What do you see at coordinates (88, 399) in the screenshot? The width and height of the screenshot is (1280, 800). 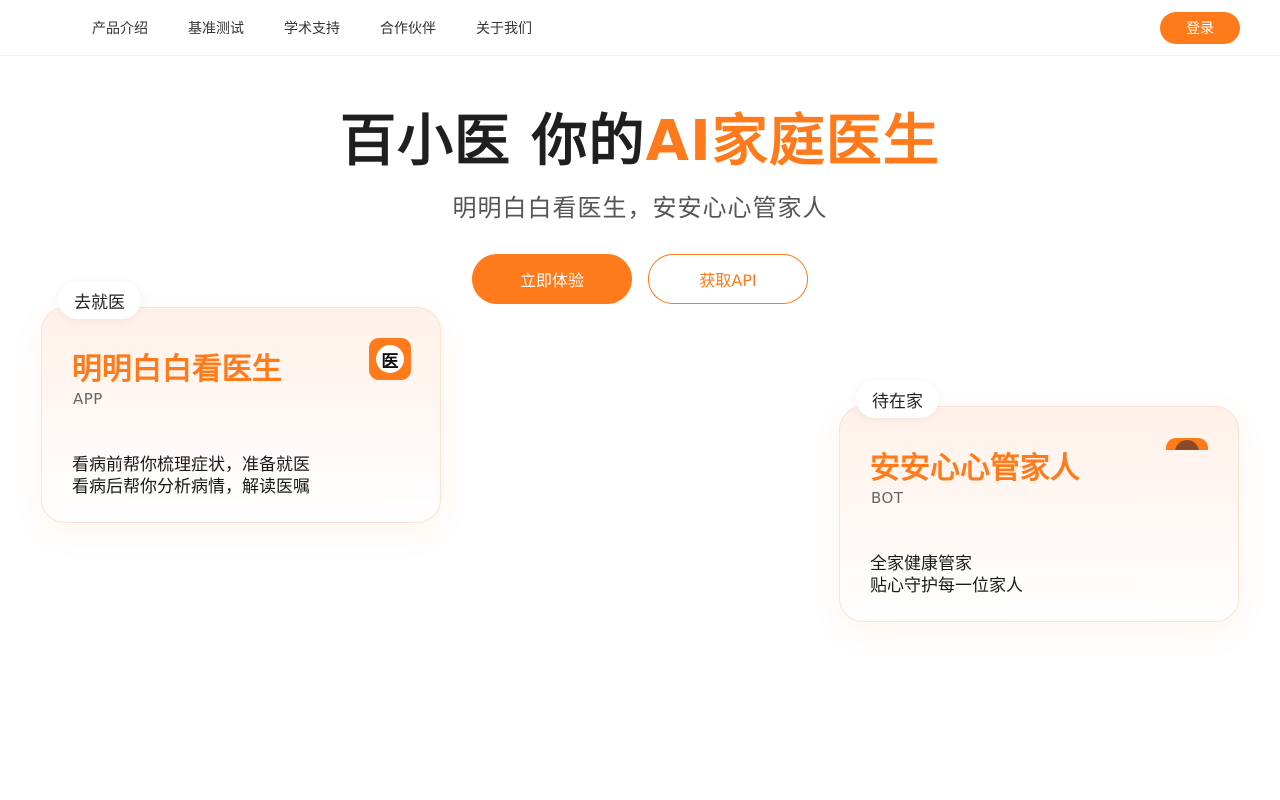 I see `card-type-label: APP` at bounding box center [88, 399].